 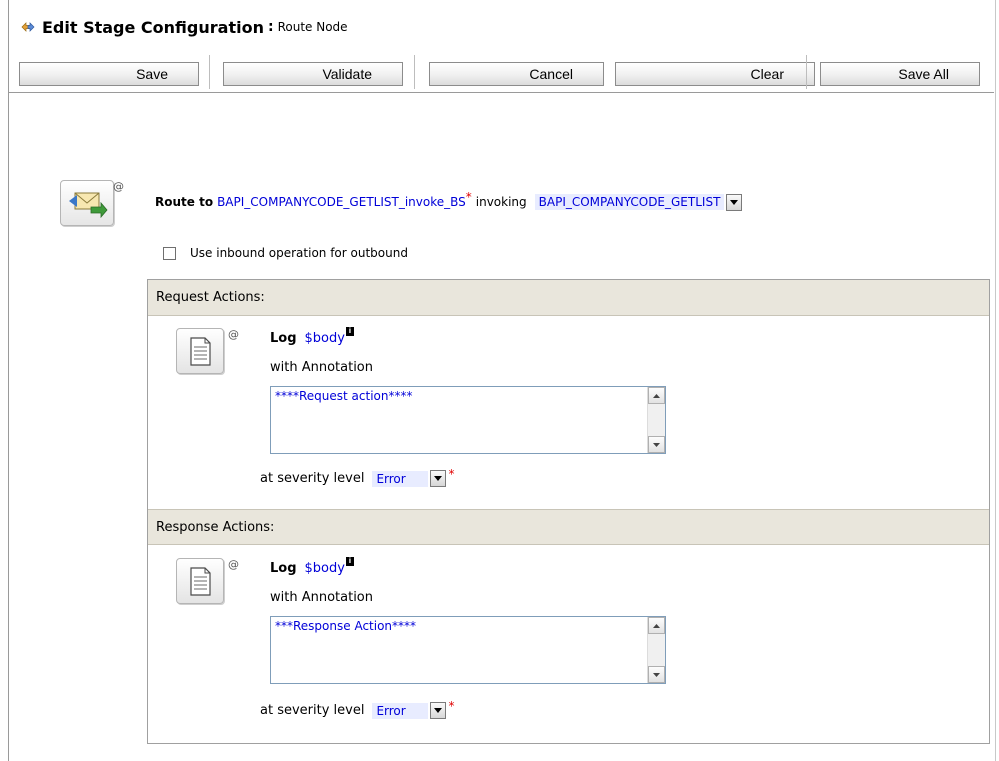 I want to click on use-inbound-row: Use inbound operation for outbound, so click(x=285, y=253).